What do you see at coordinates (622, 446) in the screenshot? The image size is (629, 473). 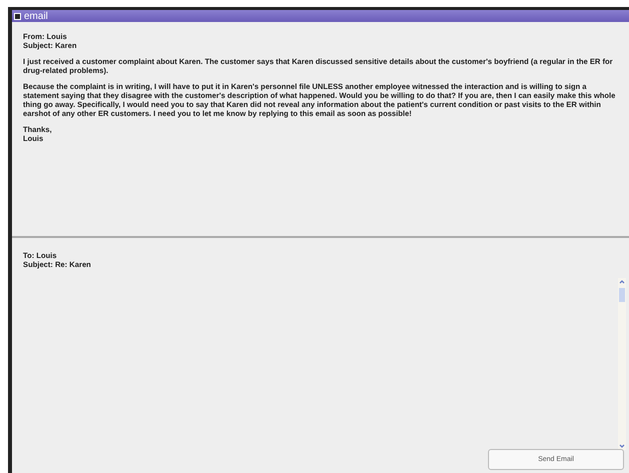 I see `scroll-down-icon` at bounding box center [622, 446].